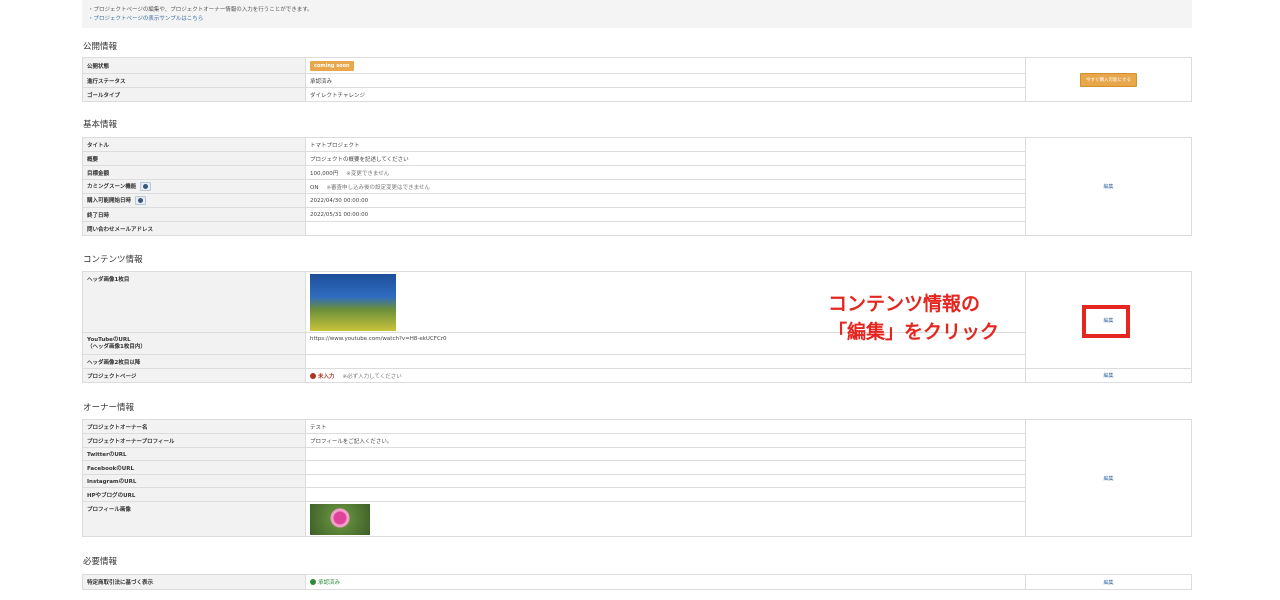  Describe the element at coordinates (194, 375) in the screenshot. I see `row-label: プロジェクトページ` at that location.